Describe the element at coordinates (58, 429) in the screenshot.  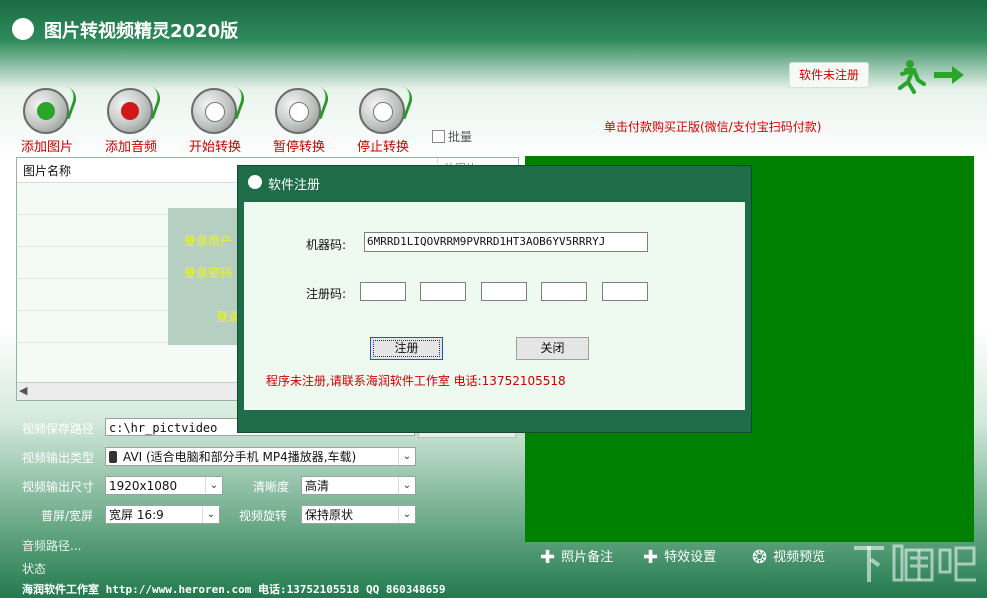
I see `save-path-label: 视频保存路径` at that location.